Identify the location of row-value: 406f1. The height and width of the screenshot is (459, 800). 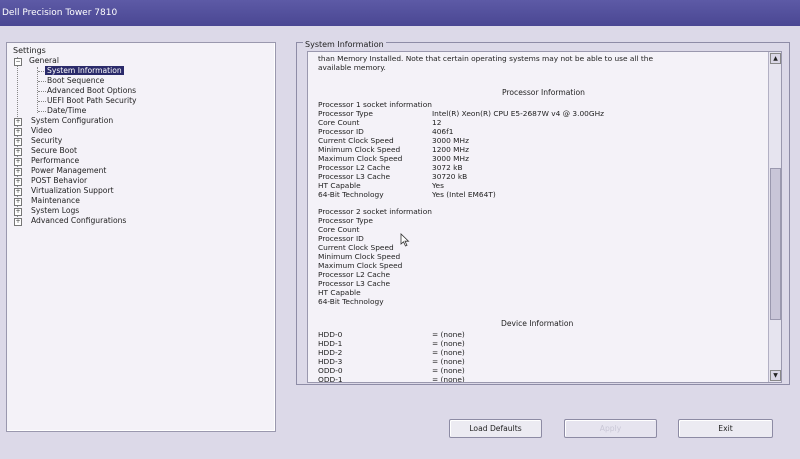
(443, 131).